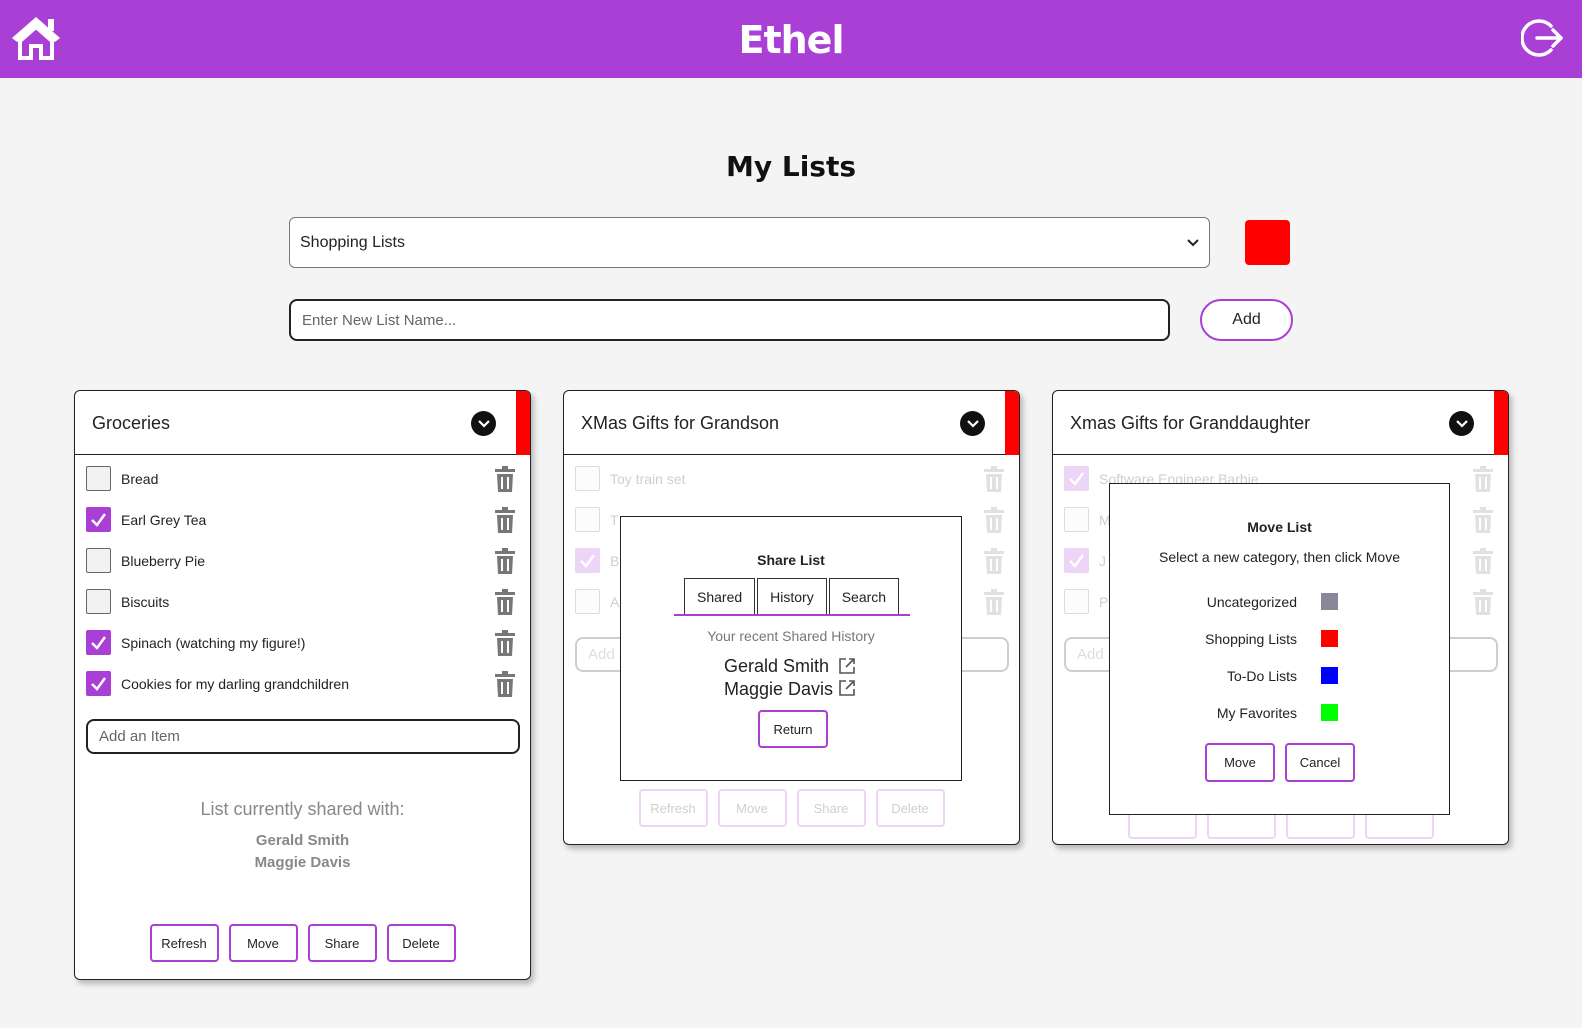 The image size is (1582, 1028). What do you see at coordinates (792, 615) in the screenshot?
I see `tab-underline` at bounding box center [792, 615].